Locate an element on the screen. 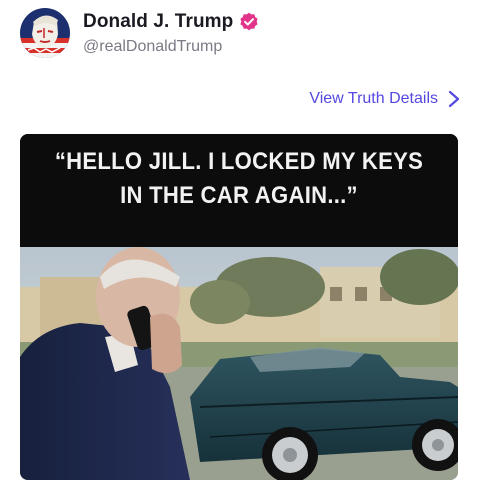 This screenshot has width=478, height=500. caption-line-1: “HELLO JILL. I LOCKED MY KEYS is located at coordinates (239, 161).